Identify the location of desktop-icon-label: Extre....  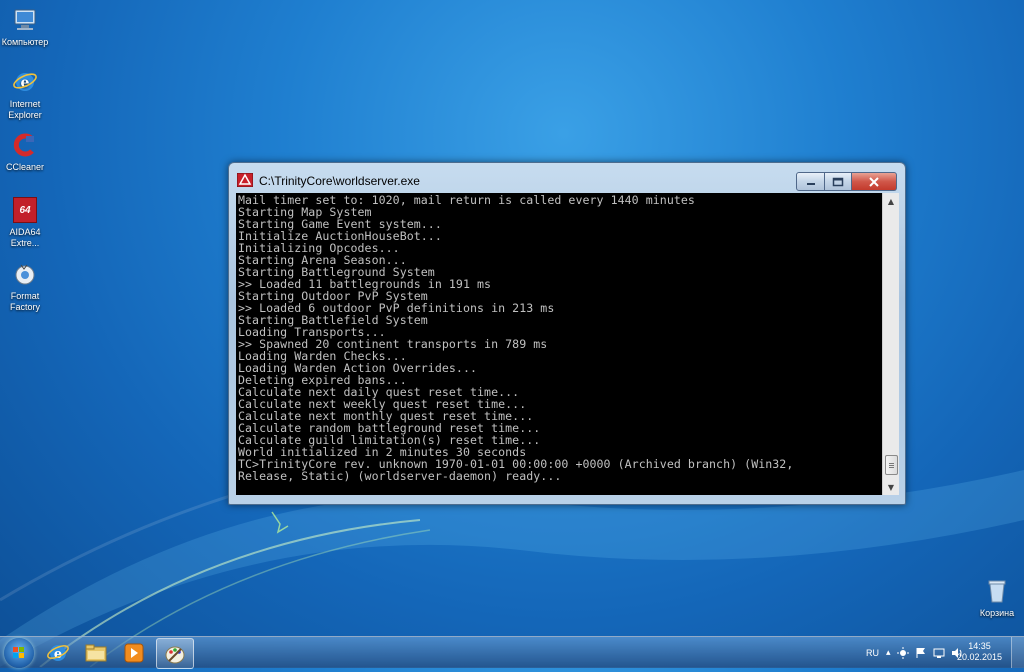
(25, 243).